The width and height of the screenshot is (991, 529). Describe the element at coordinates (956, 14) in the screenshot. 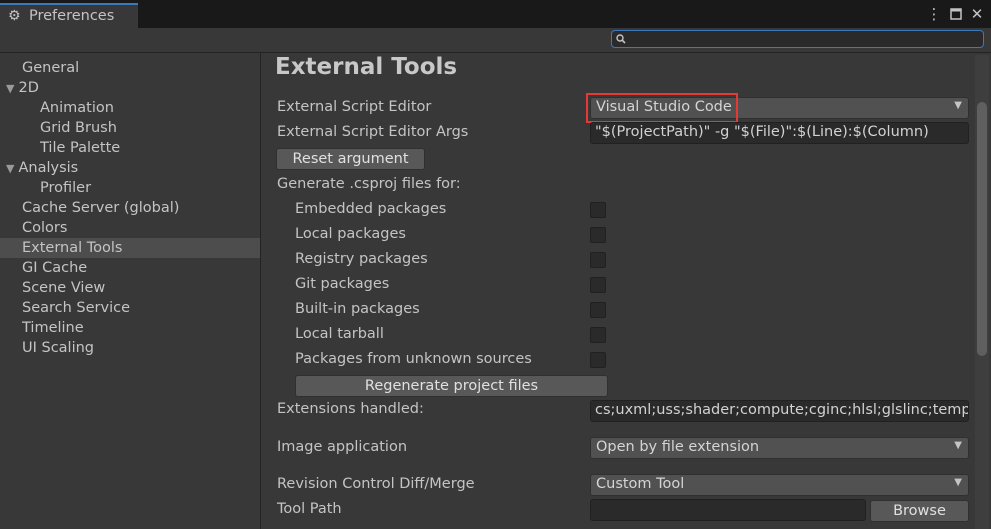

I see `maximize-icon` at that location.